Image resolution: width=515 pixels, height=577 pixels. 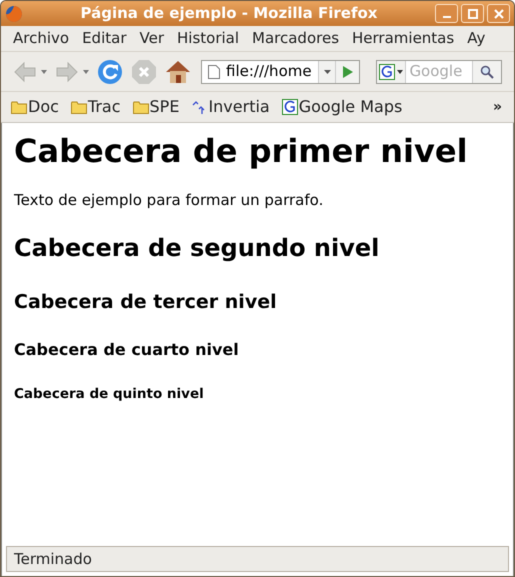 I want to click on home-icon, so click(x=178, y=71).